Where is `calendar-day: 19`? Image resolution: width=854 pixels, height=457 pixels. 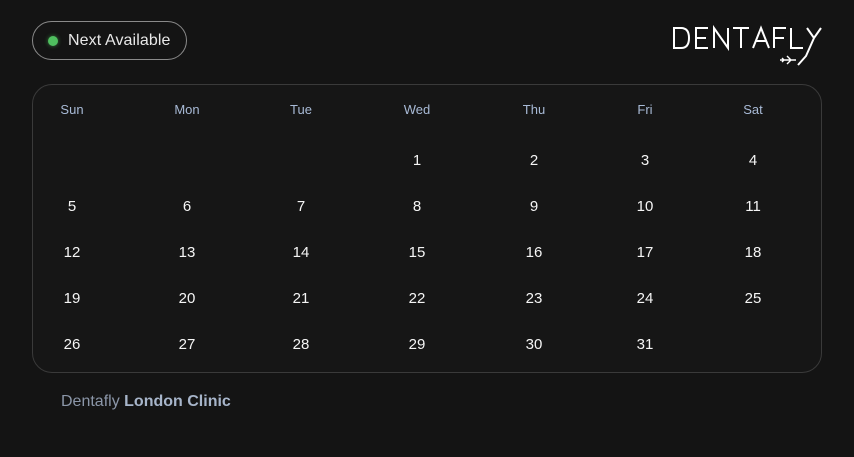 calendar-day: 19 is located at coordinates (72, 298).